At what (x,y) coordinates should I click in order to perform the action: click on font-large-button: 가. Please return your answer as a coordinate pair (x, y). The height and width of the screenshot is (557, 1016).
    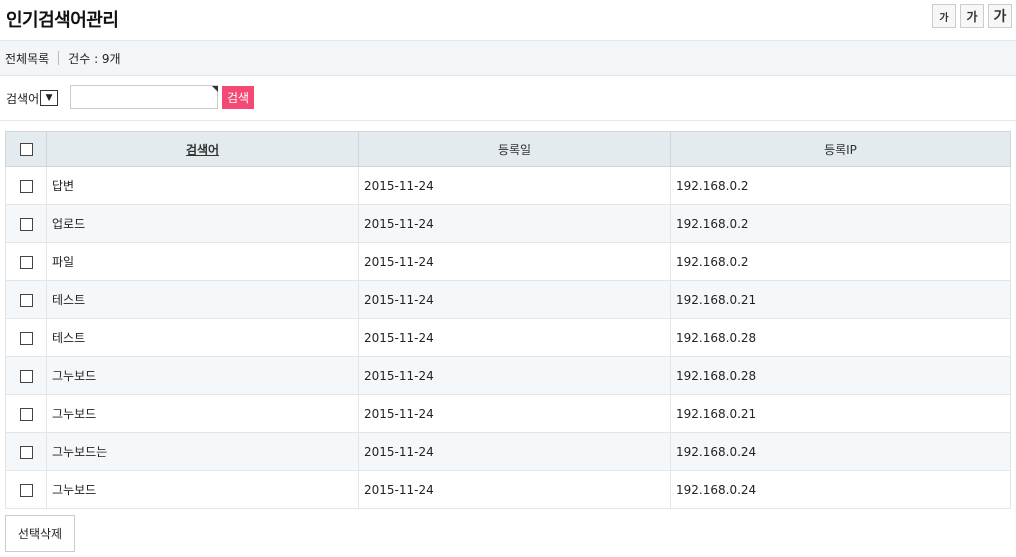
    Looking at the image, I should click on (1000, 16).